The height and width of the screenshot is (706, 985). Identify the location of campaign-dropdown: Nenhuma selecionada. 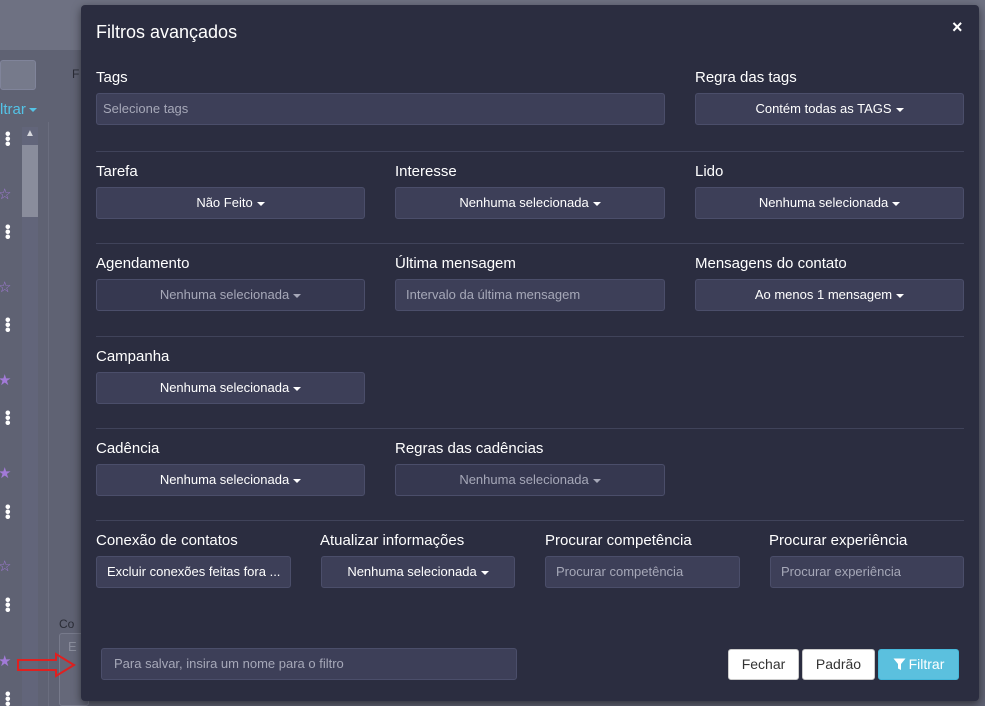
(230, 388).